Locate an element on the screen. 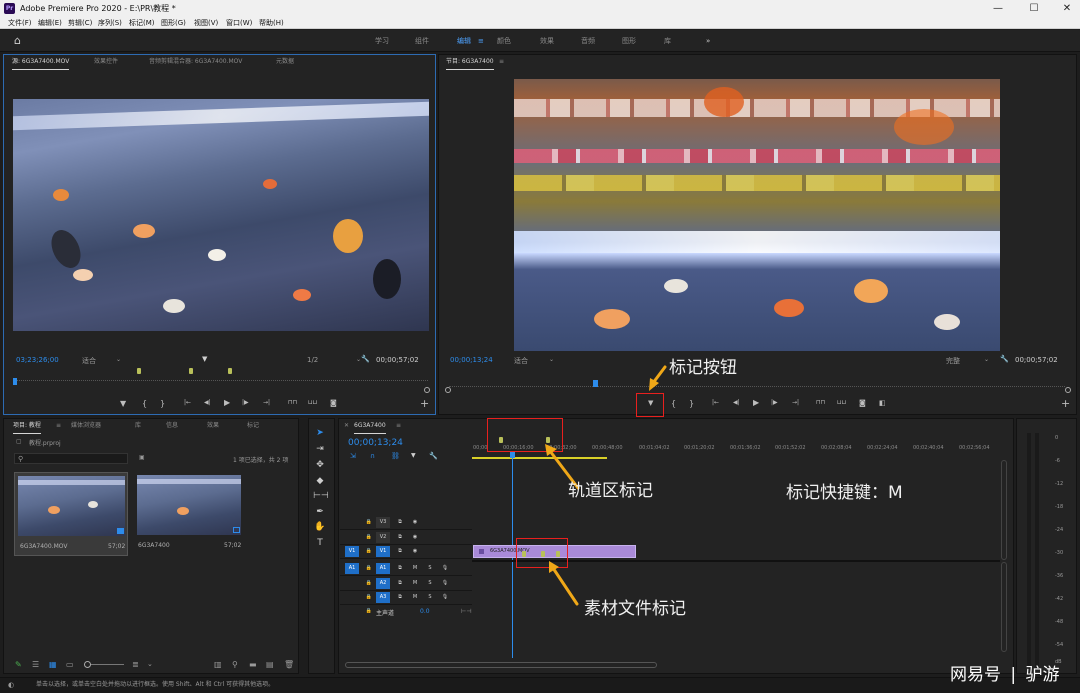 The height and width of the screenshot is (693, 1080). watermark: 网易号 | 驴游 is located at coordinates (1005, 672).